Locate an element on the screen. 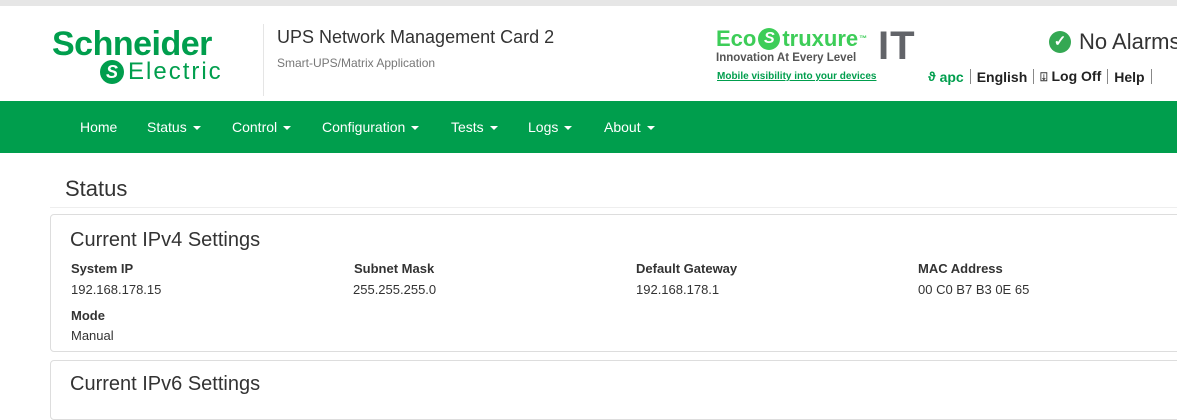 The image size is (1177, 420). nav-tests: Tests is located at coordinates (474, 127).